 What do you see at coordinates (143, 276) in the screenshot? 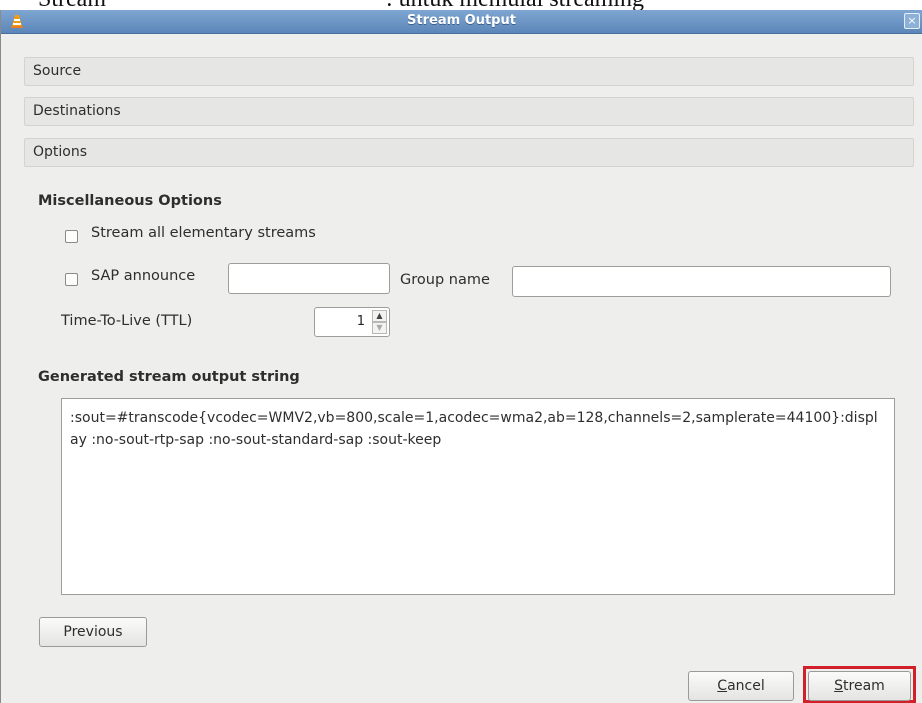
I see `sap-announce-label: SAP announce` at bounding box center [143, 276].